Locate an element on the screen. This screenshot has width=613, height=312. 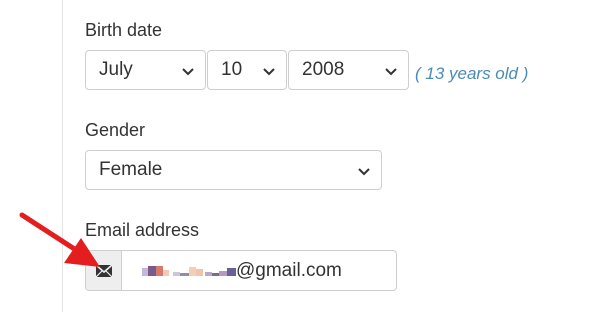
gender-select: Female is located at coordinates (233, 170).